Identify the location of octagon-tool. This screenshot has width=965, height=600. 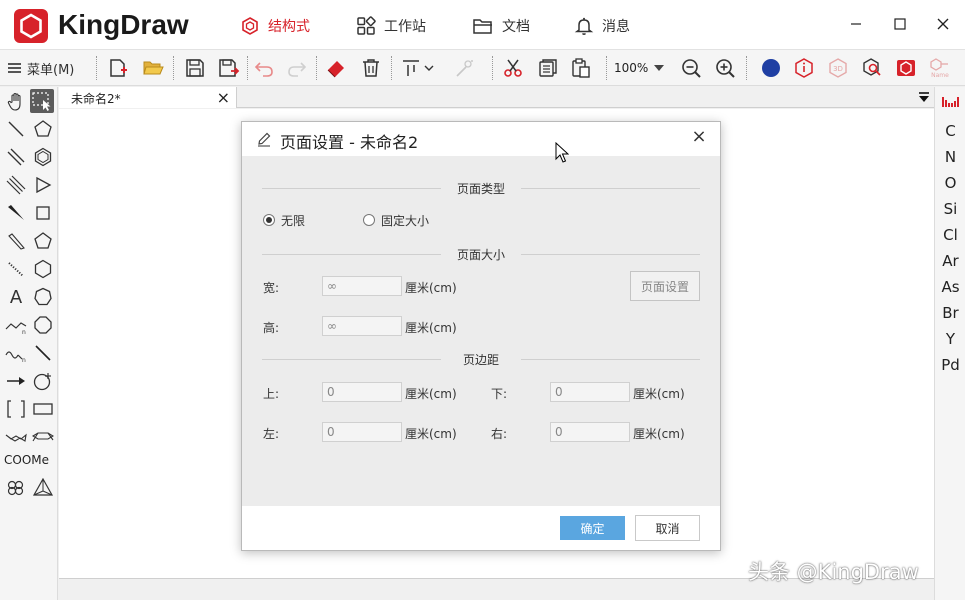
(43, 325).